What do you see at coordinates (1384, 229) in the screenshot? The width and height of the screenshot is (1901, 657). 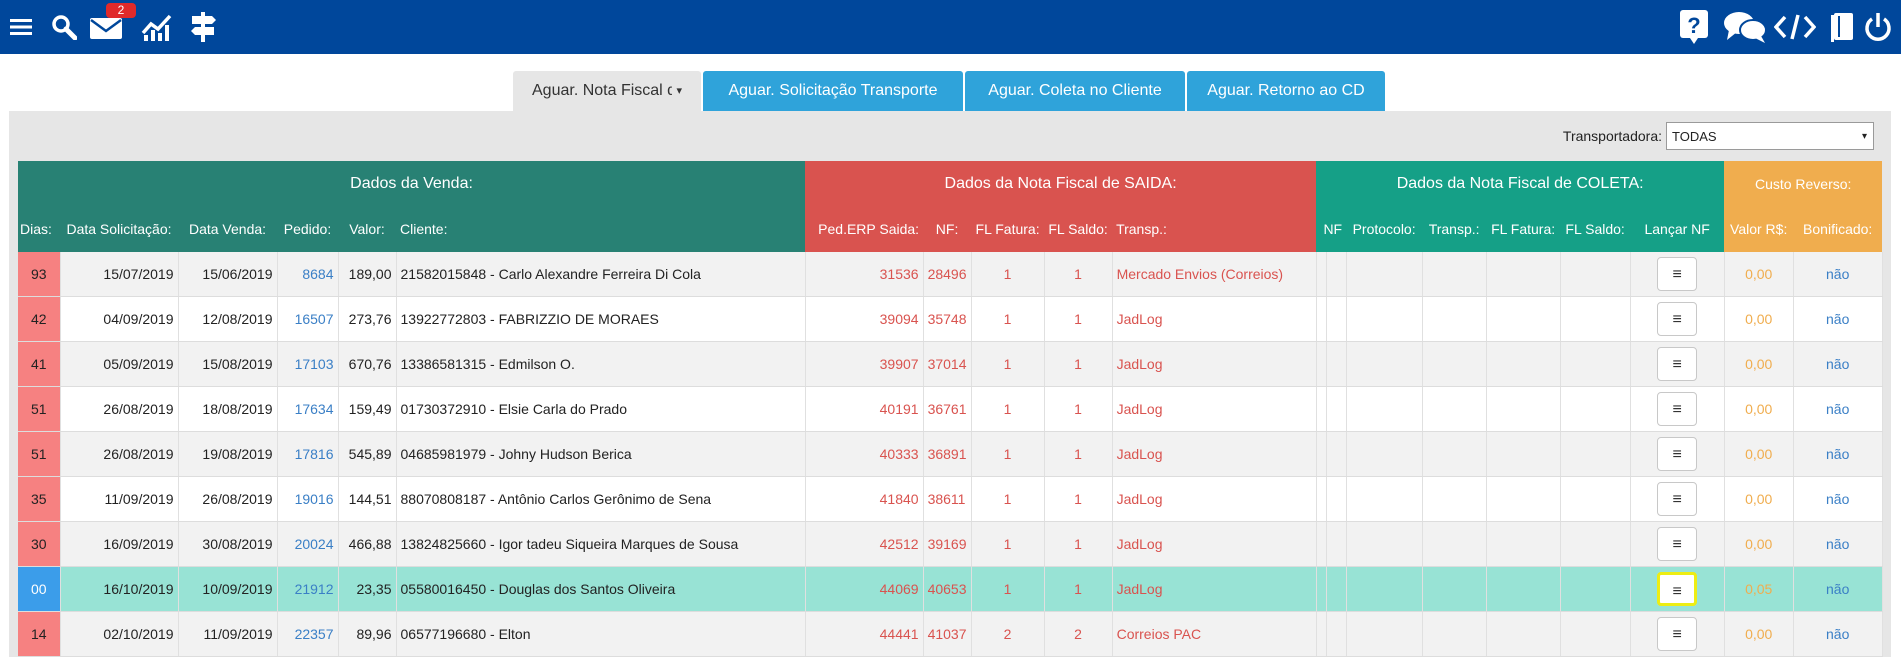 I see `col-coleta-protocolo: Protocolo:` at bounding box center [1384, 229].